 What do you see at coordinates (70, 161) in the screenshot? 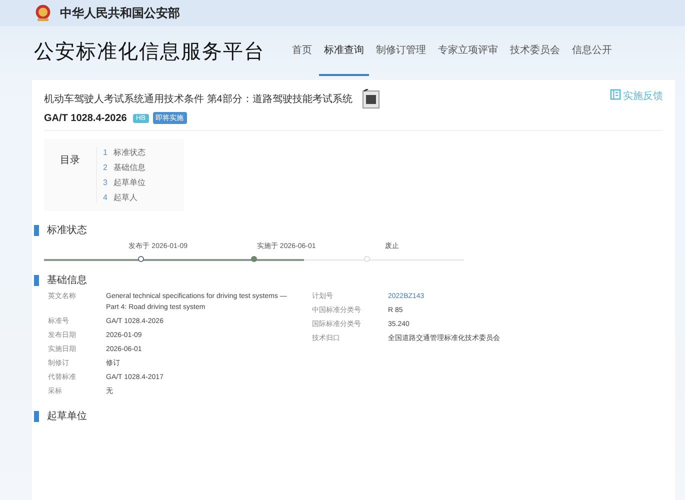
I see `toc-title: 目录` at bounding box center [70, 161].